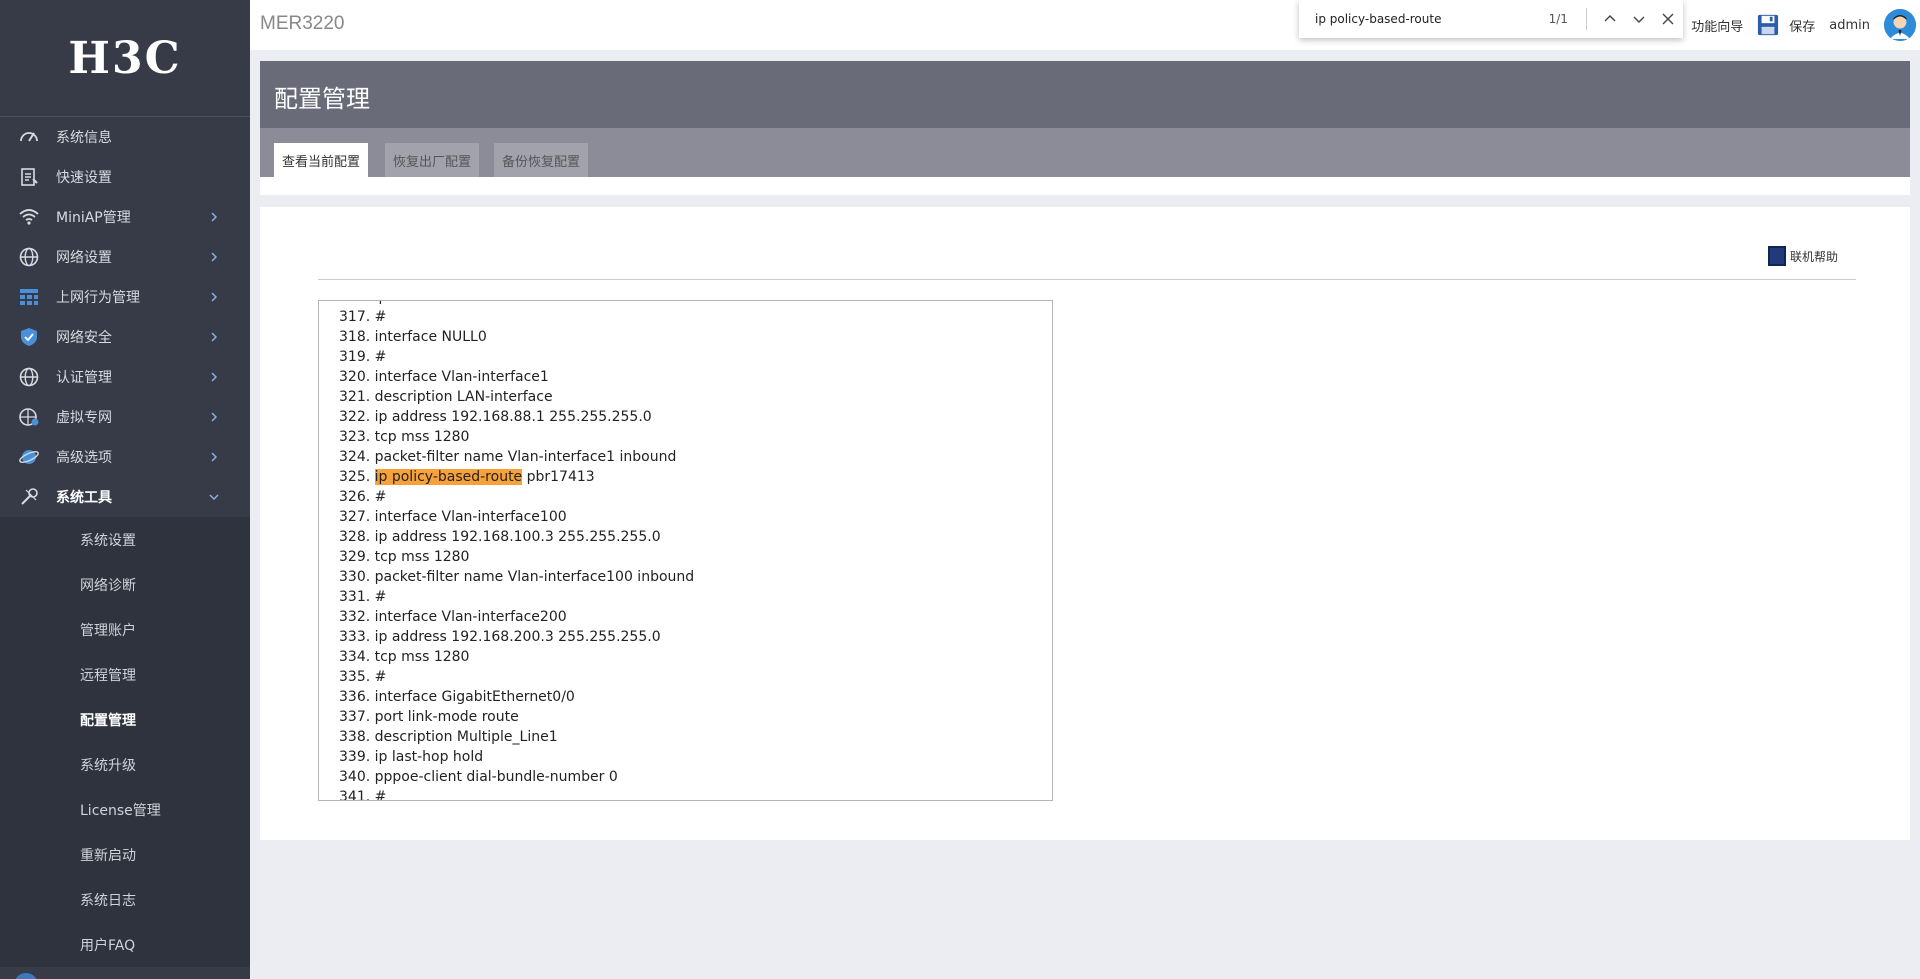 The image size is (1920, 979). I want to click on sidebar-item-7: 虚拟专网, so click(125, 417).